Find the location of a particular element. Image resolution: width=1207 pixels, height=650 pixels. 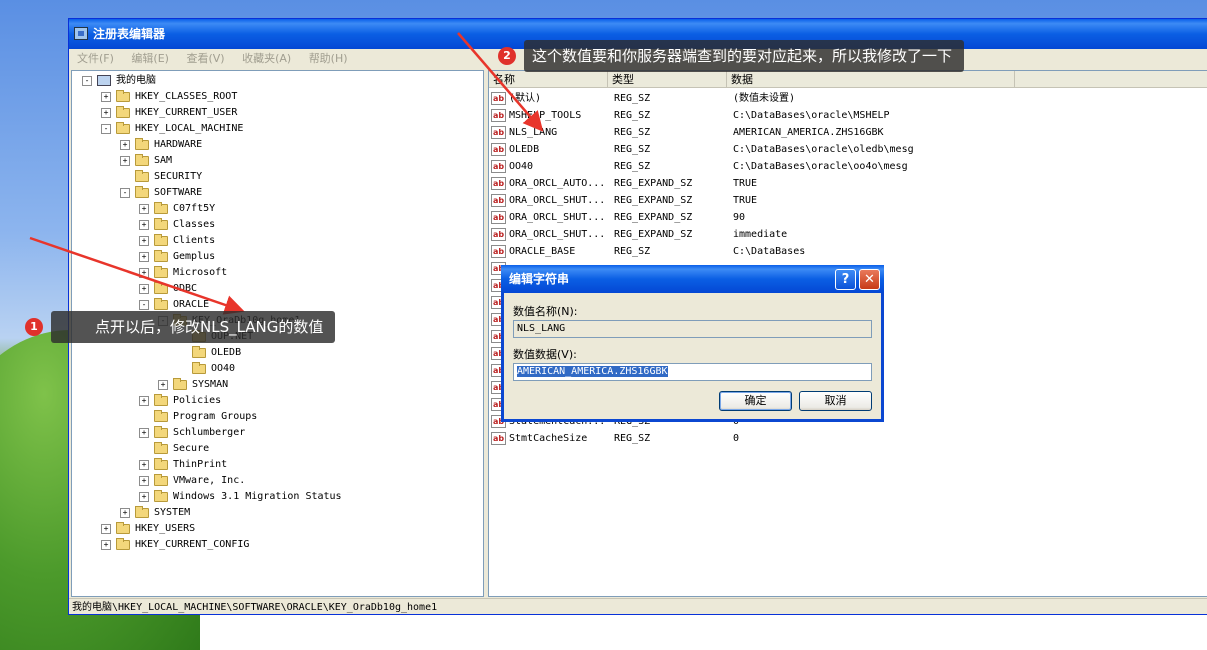

menu-edit: 编辑(E) is located at coordinates (150, 58).